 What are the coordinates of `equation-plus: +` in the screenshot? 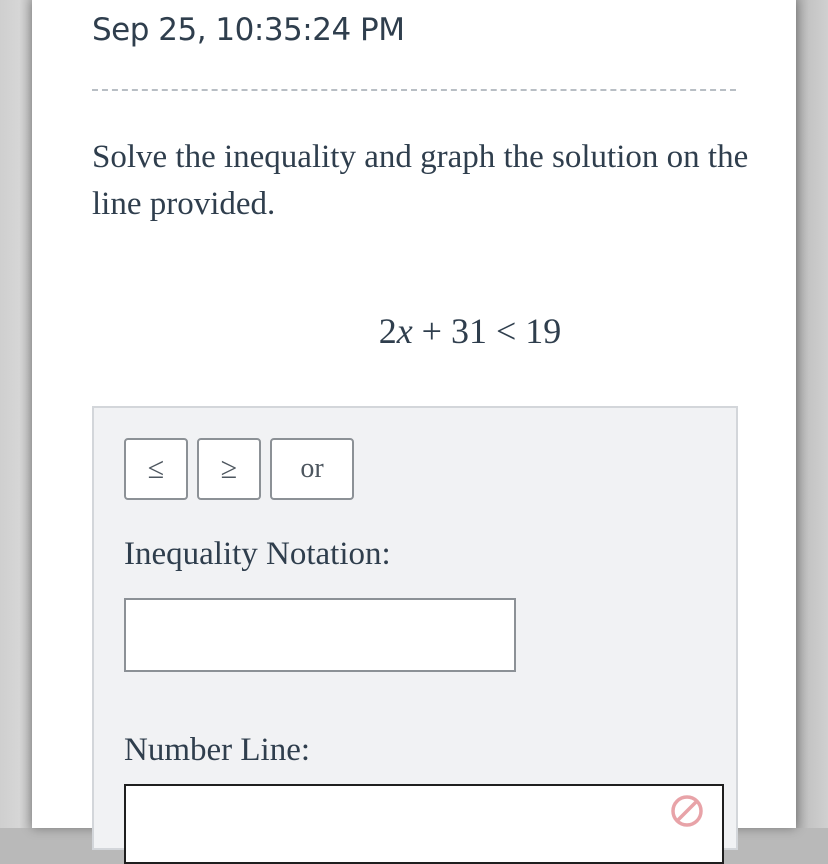 It's located at (431, 331).